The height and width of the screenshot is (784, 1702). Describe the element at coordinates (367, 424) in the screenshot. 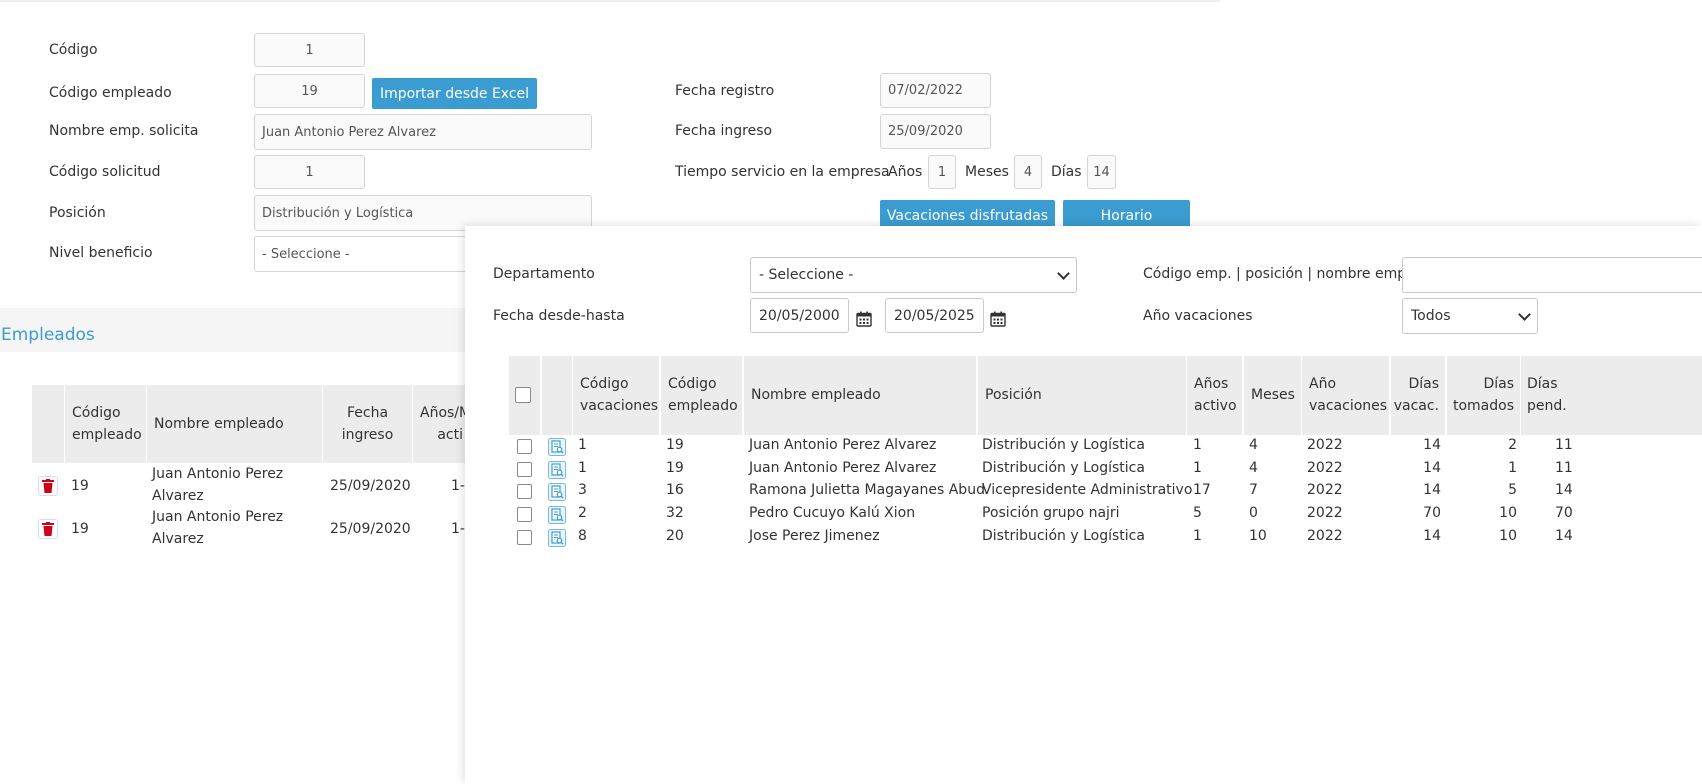

I see `empleados-header-fecha: Fecha ingreso` at that location.